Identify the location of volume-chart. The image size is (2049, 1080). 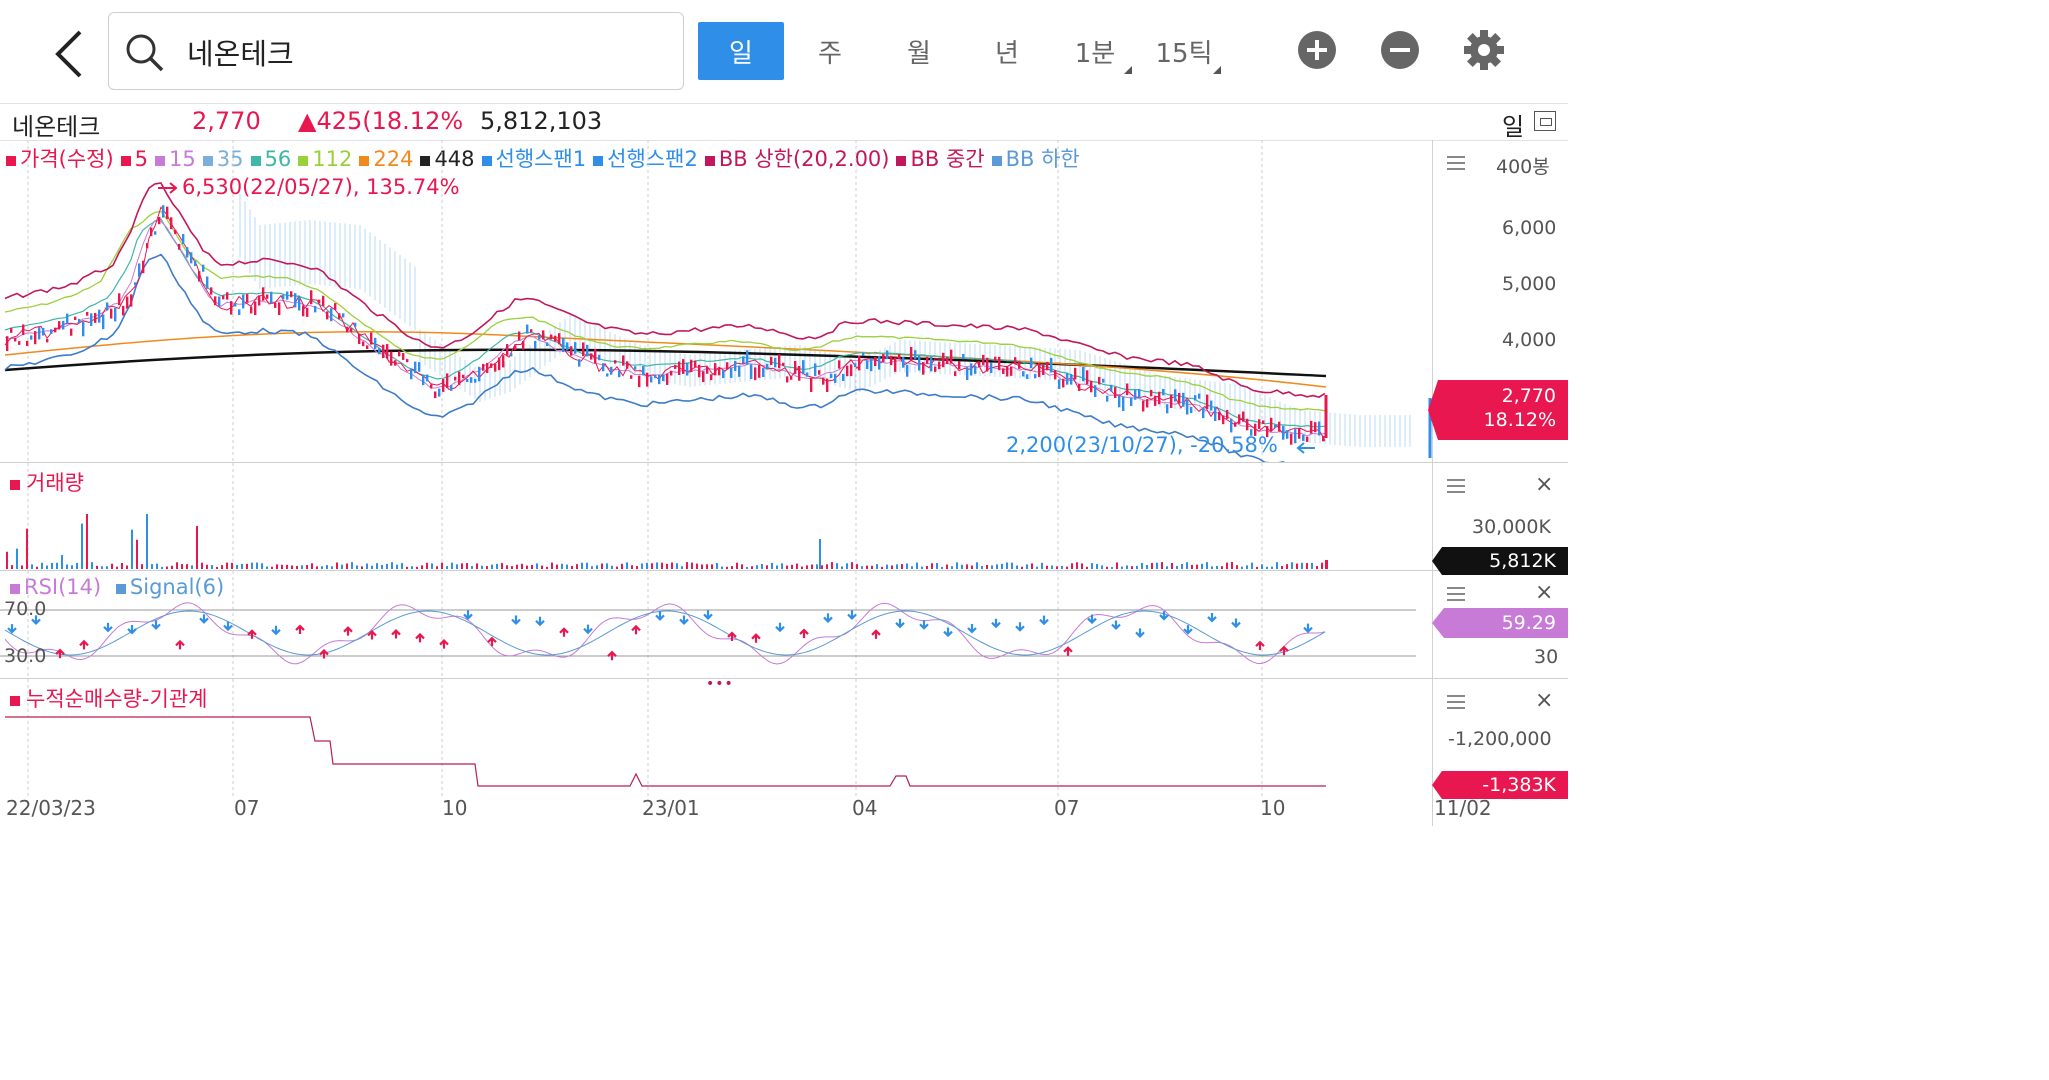
(716, 516).